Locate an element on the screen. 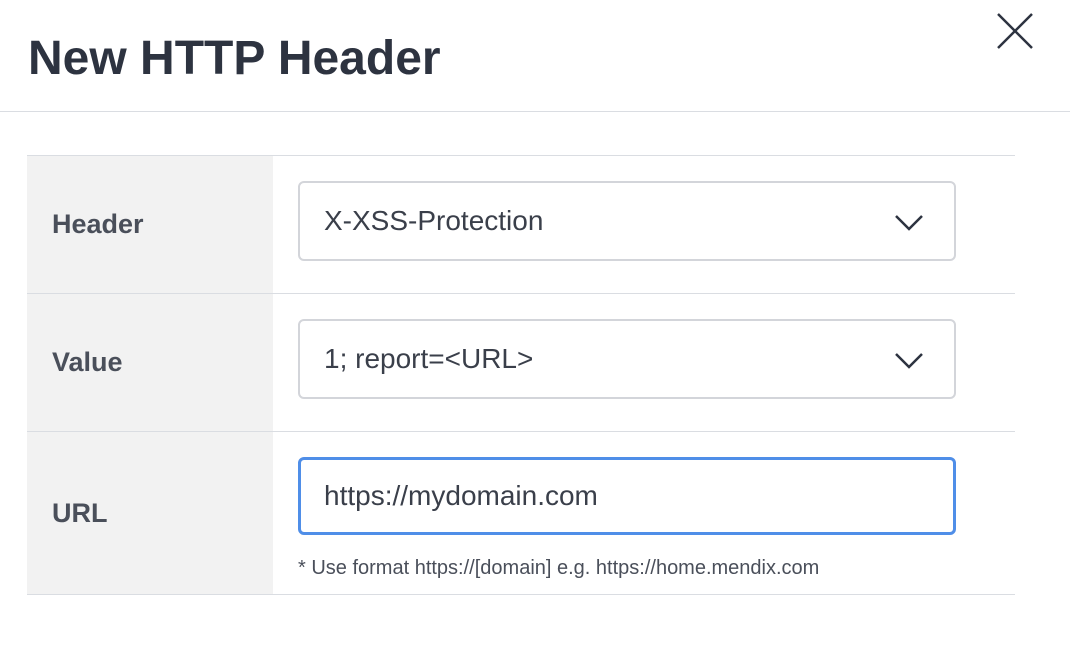  value-field: 1; report=<URL> is located at coordinates (644, 362).